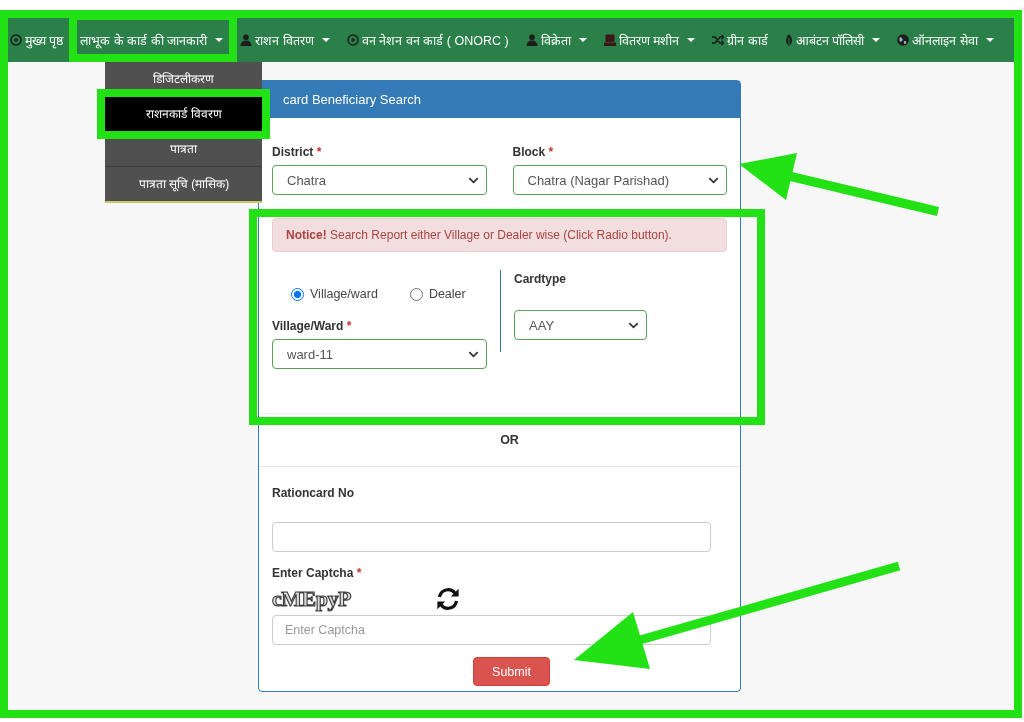 This screenshot has width=1024, height=722. I want to click on dropdown-menu-item: पात्रता, so click(184, 149).